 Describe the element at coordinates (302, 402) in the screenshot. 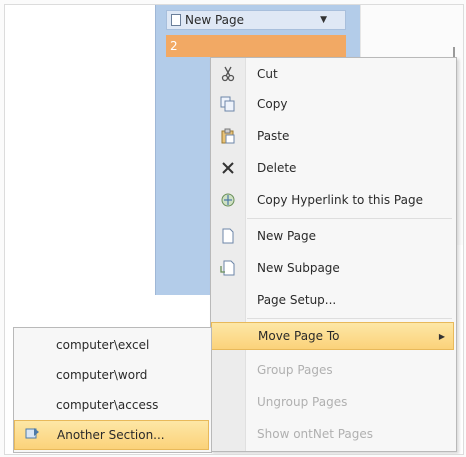

I see `menu-item-label: Ungroup Pages` at that location.